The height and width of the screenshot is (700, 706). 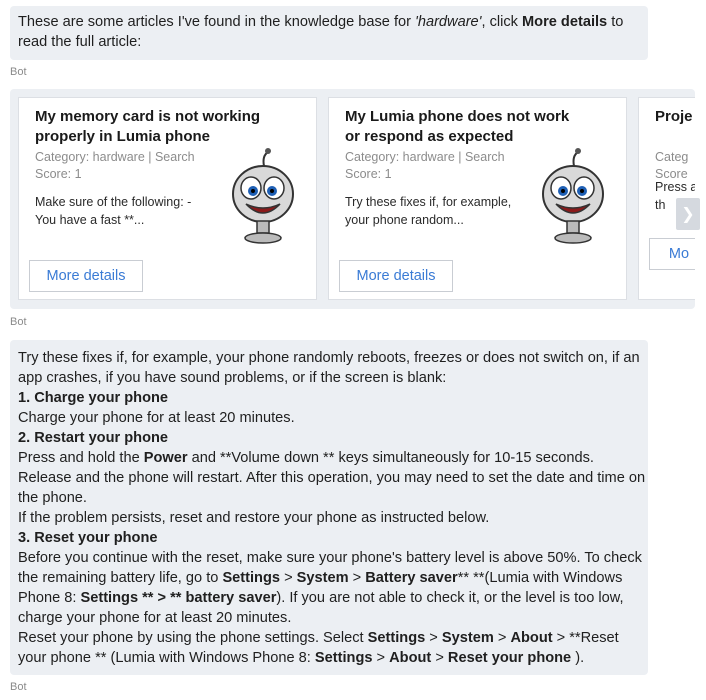 I want to click on more-details-button: Mo, so click(x=672, y=254).